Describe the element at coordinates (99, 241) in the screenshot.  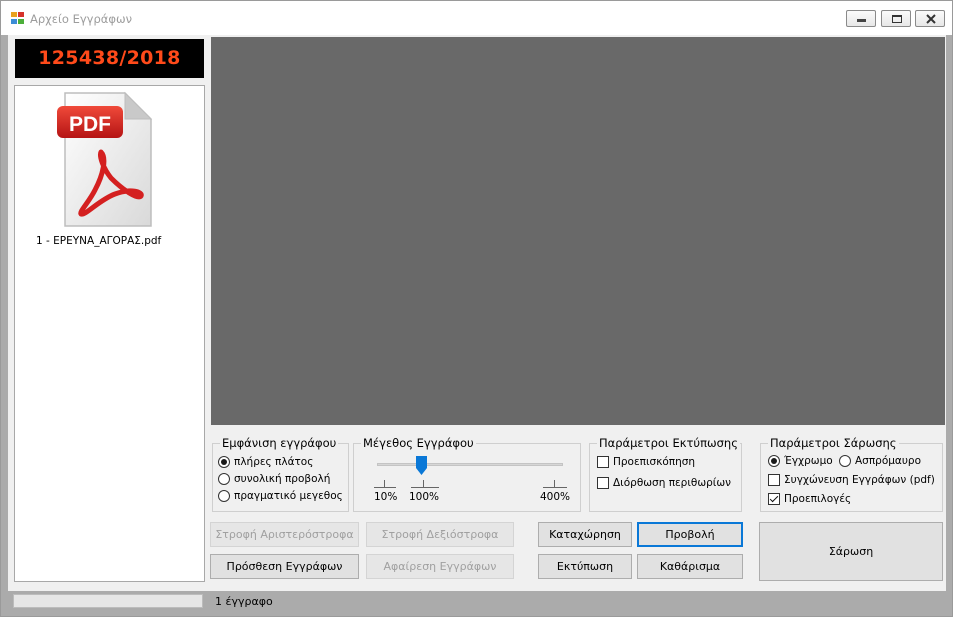
I see `file-name: 1 - ΕΡΕΥΝΑ_ΑΓΟΡΑΣ.pdf` at that location.